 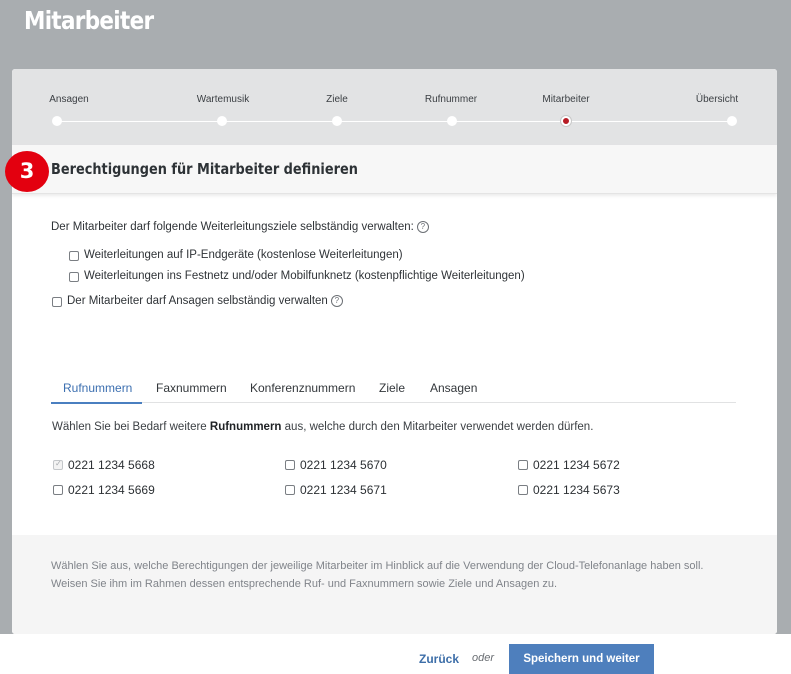 What do you see at coordinates (717, 99) in the screenshot?
I see `step-label: Übersicht` at bounding box center [717, 99].